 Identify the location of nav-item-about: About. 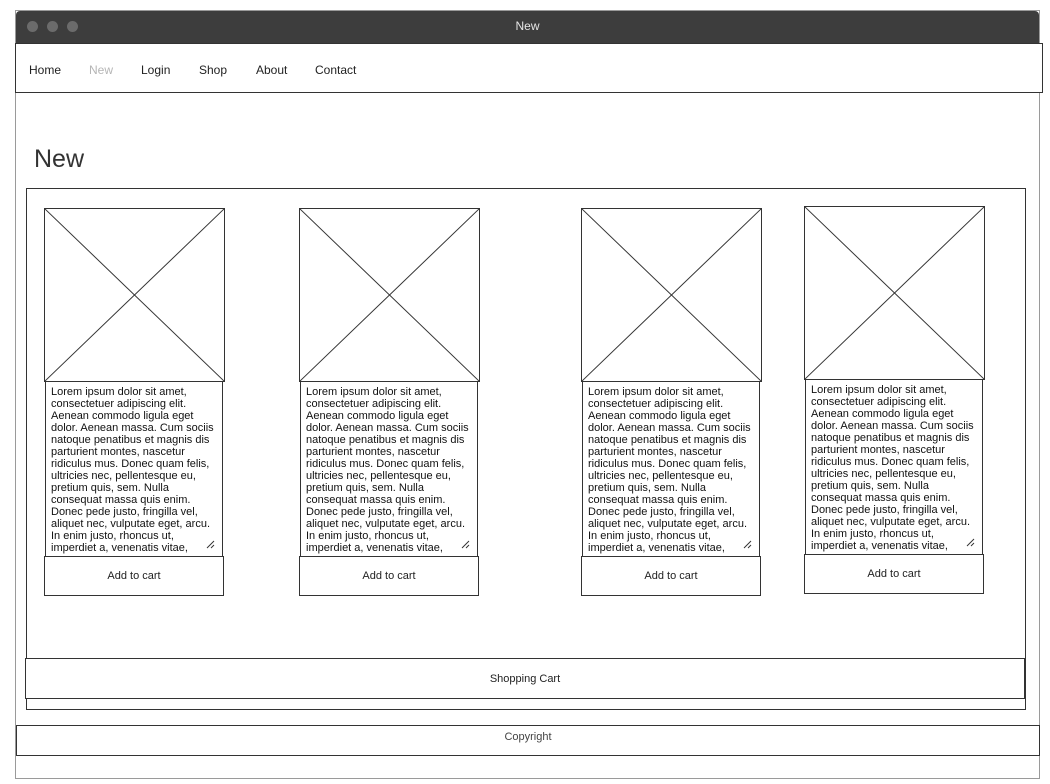
(271, 70).